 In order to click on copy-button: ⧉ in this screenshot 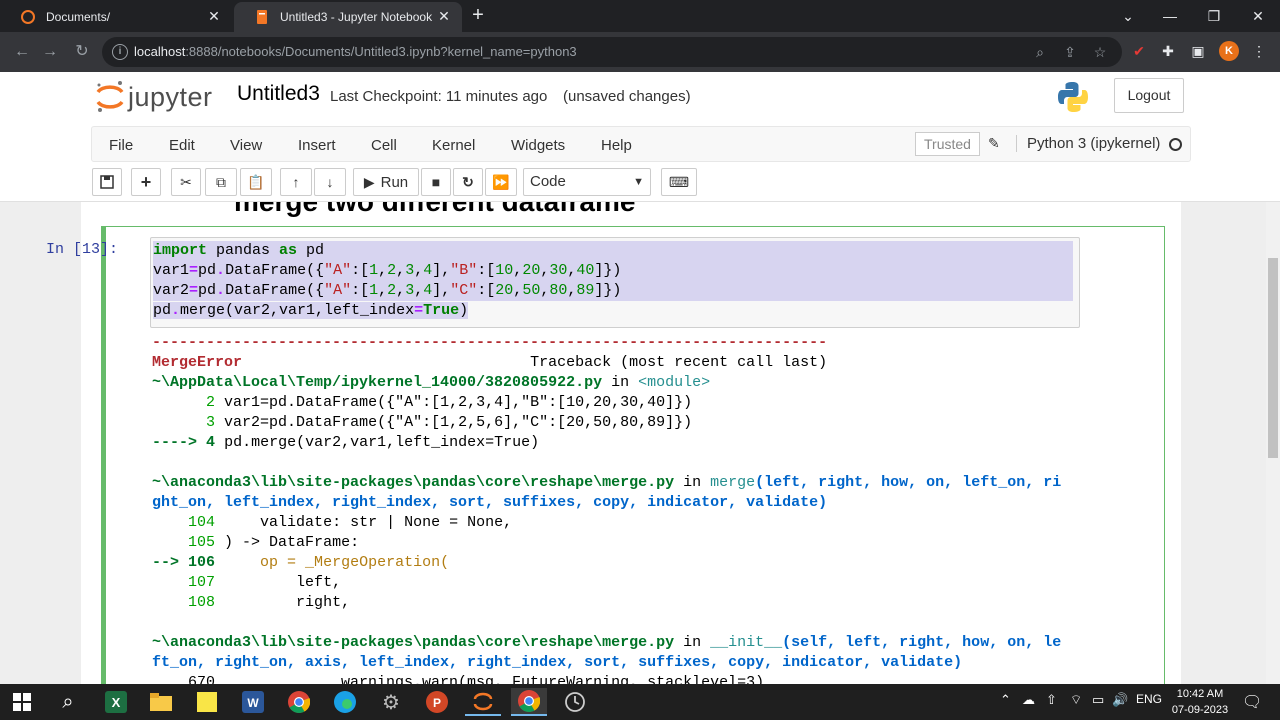, I will do `click(221, 182)`.